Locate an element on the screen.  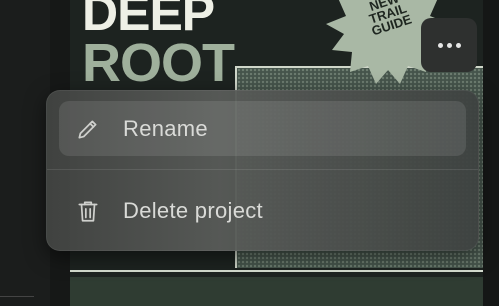
poster-title-line2: ROOT is located at coordinates (158, 63).